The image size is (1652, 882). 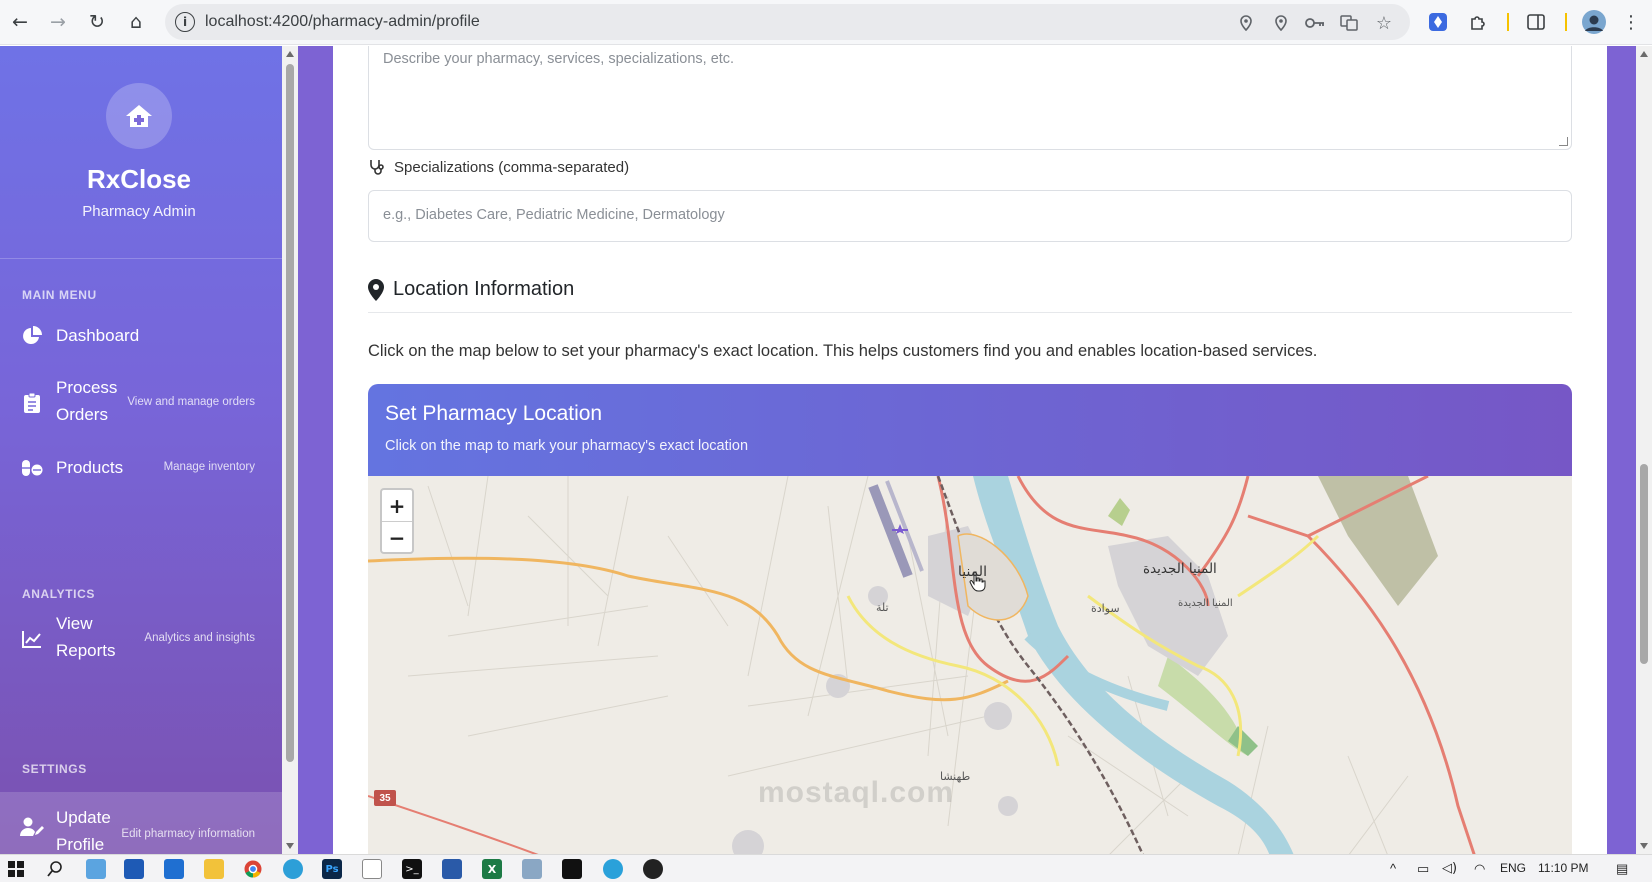 I want to click on address-url: localhost:4200/pharmacy-admin/profile, so click(x=342, y=22).